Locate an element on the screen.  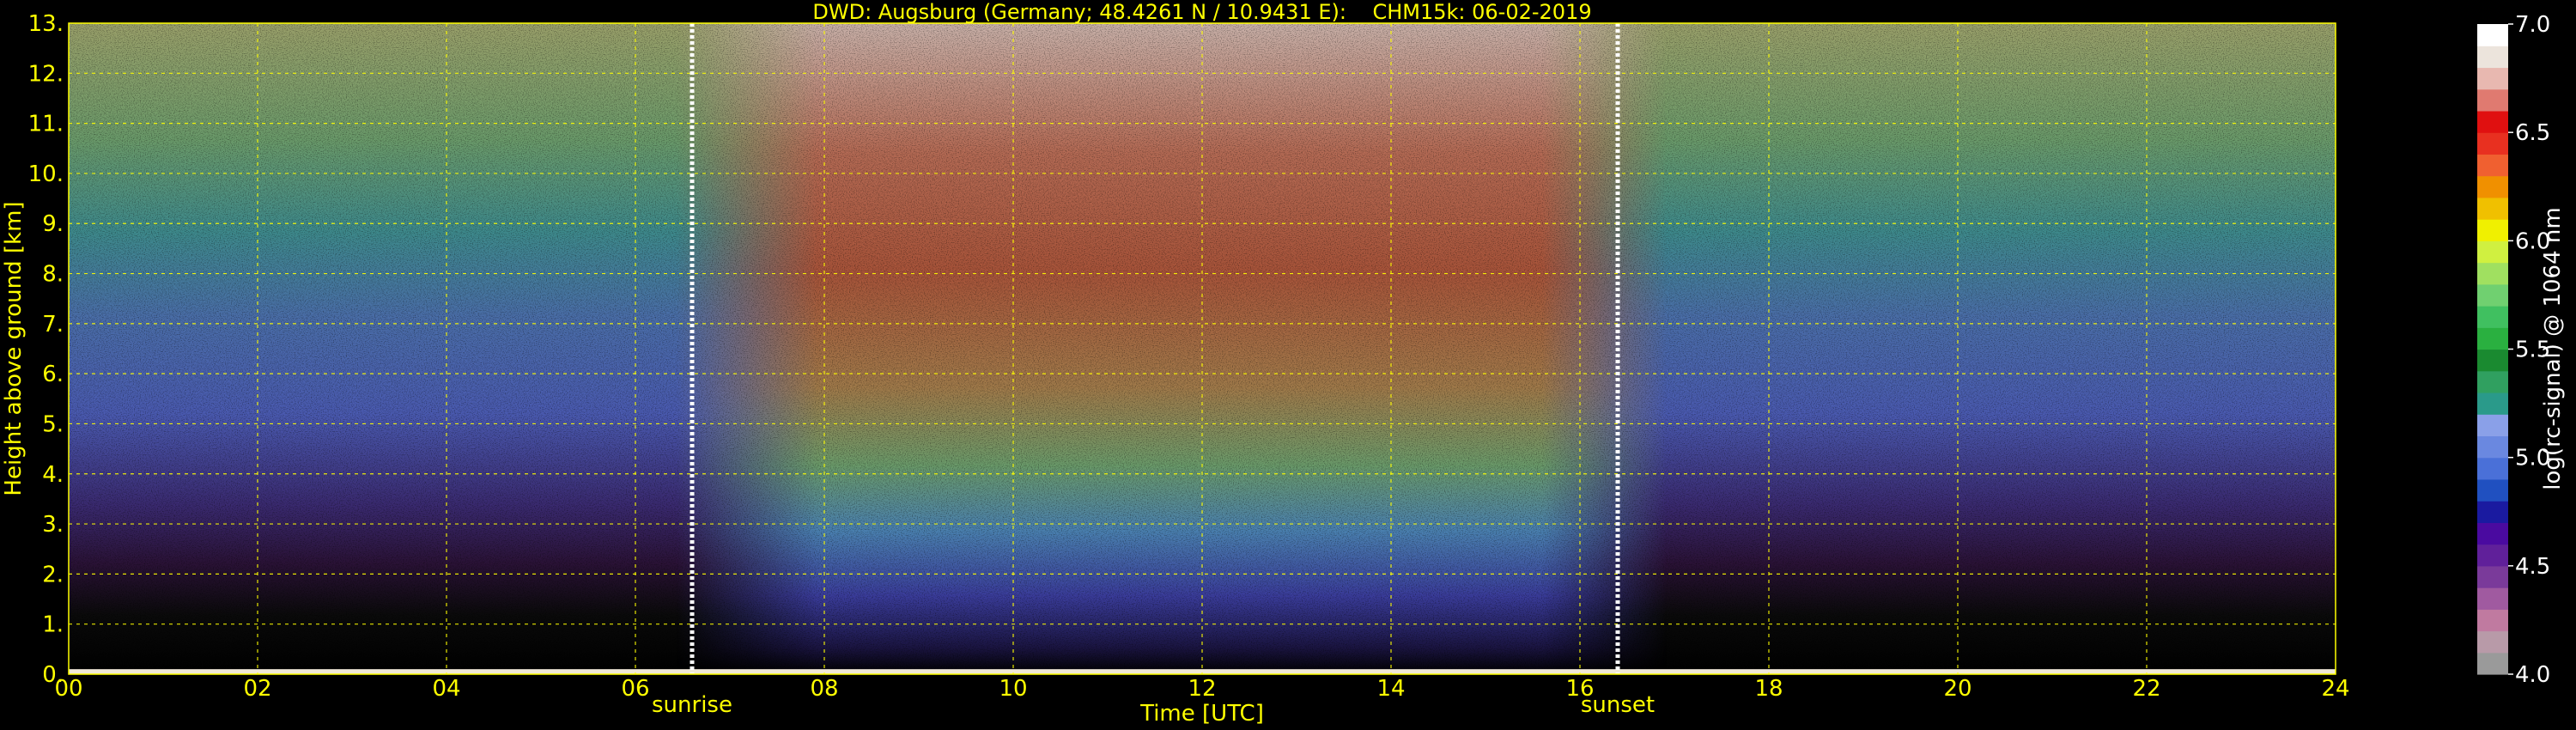
y-tick-label: 13. is located at coordinates (46, 24).